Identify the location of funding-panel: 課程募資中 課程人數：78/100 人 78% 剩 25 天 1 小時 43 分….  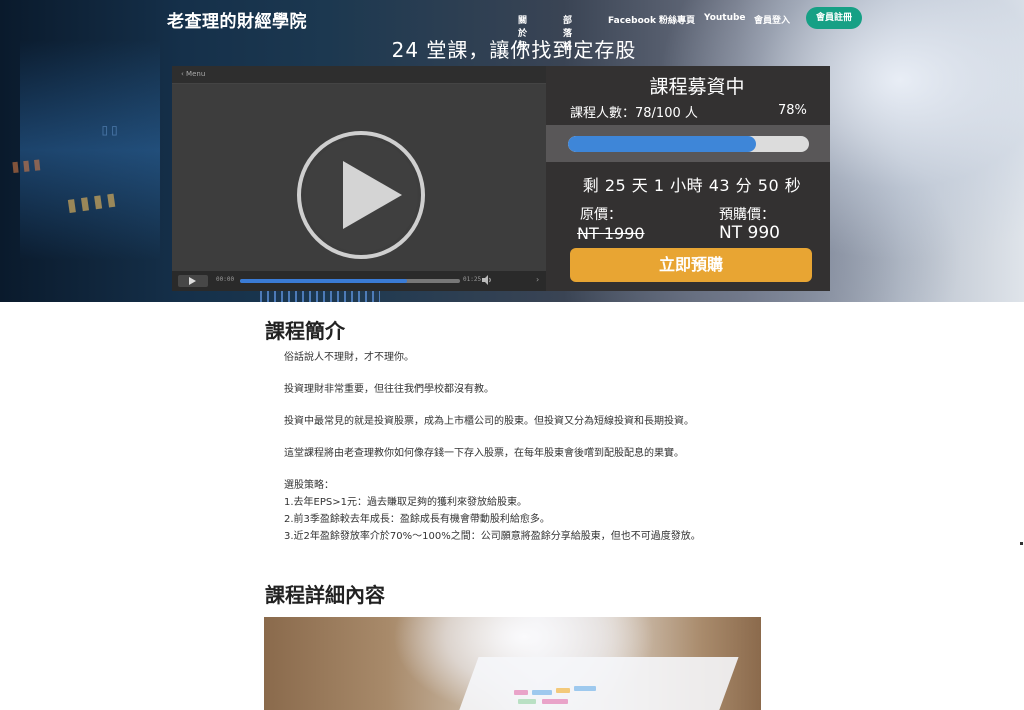
(688, 178).